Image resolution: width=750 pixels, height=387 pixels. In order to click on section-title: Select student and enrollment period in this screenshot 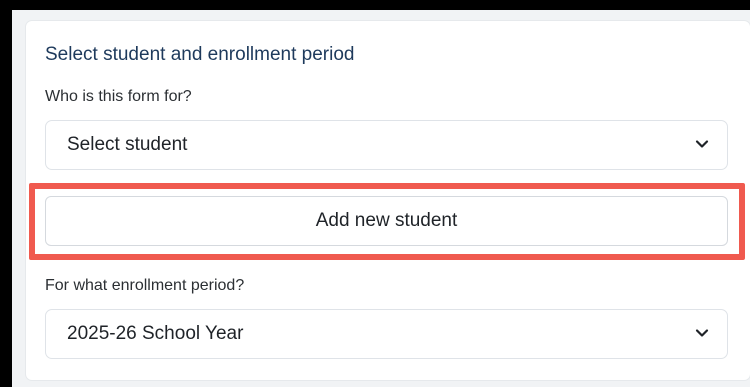, I will do `click(200, 54)`.